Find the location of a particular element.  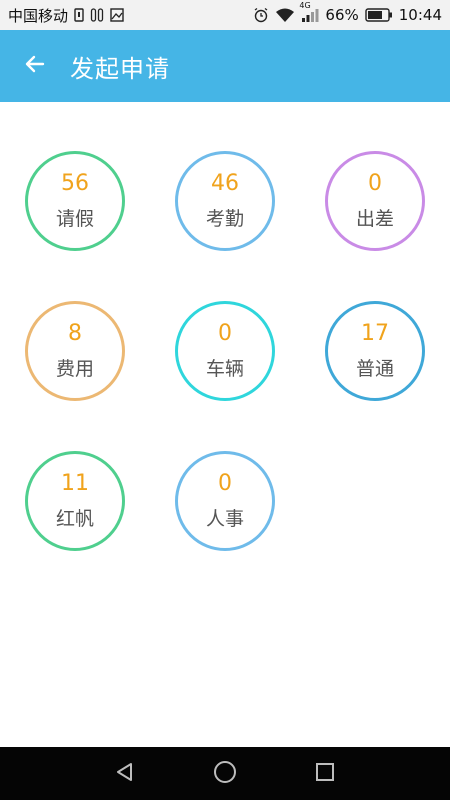

back-button is located at coordinates (35, 66).